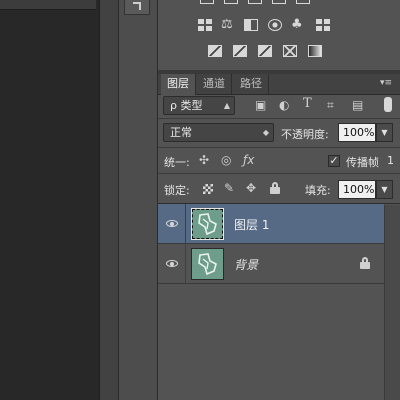 The height and width of the screenshot is (400, 400). Describe the element at coordinates (226, 160) in the screenshot. I see `unify-visibility-icon: ◎` at that location.